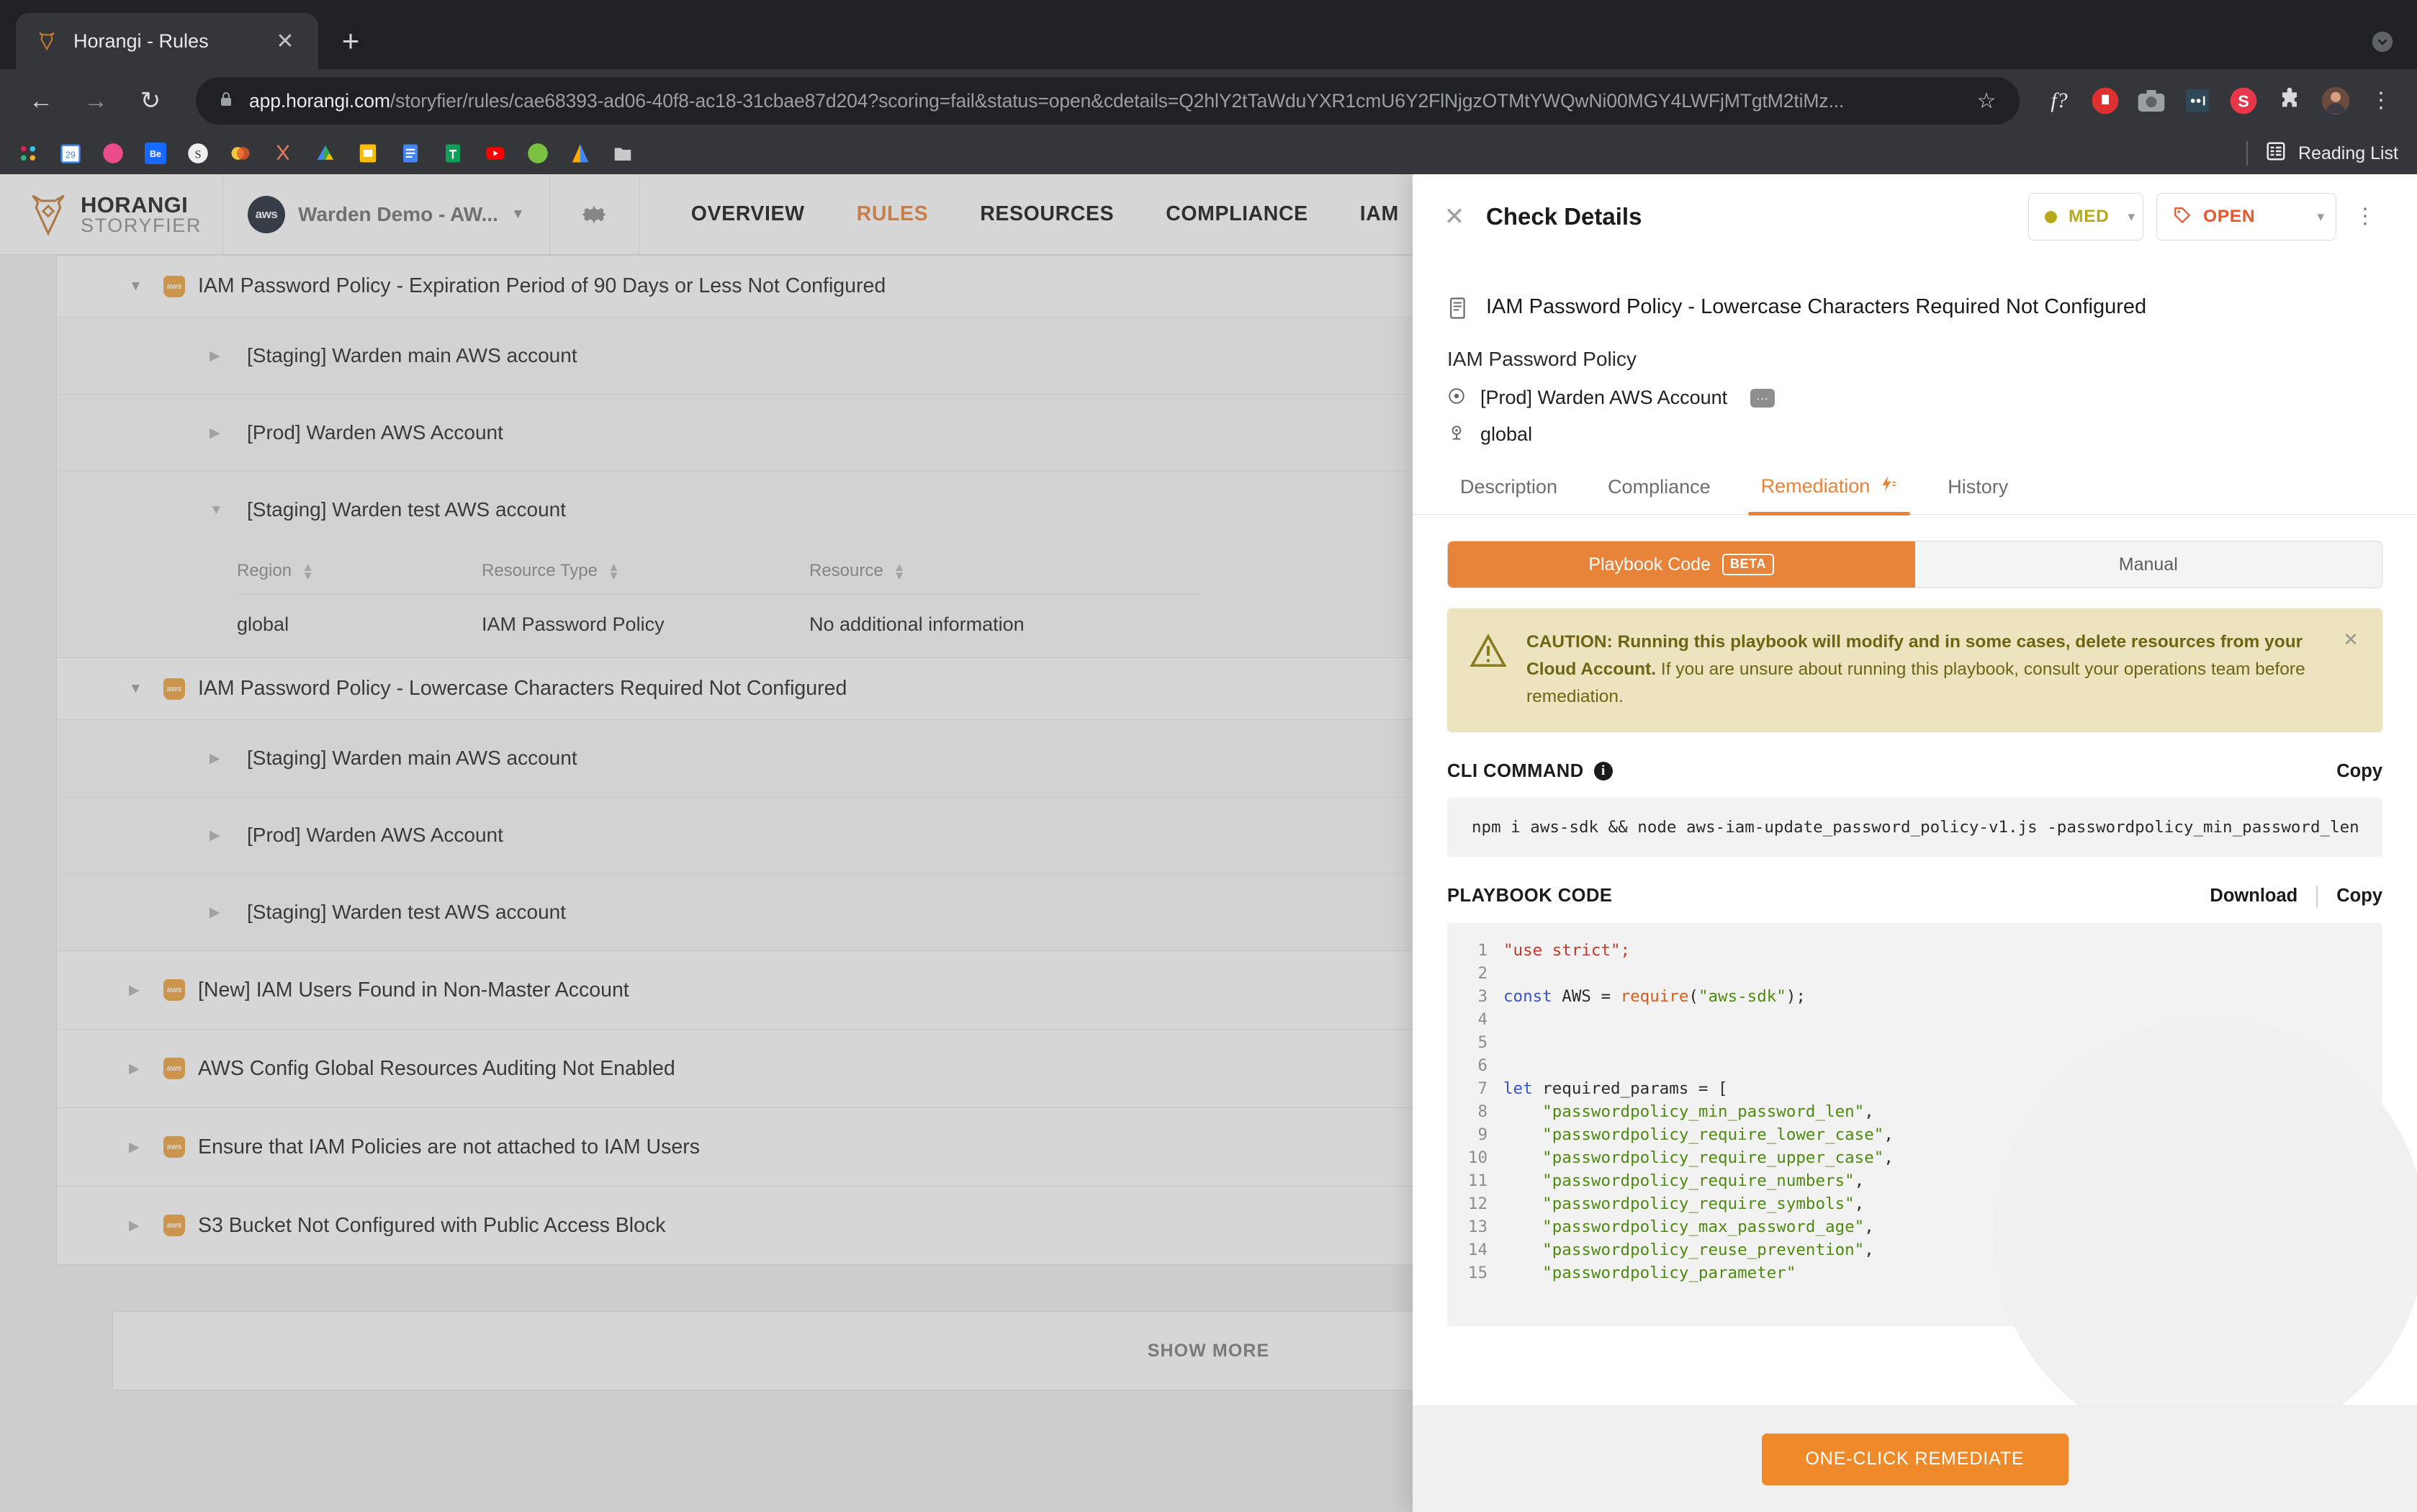  I want to click on plus-icon: +, so click(350, 41).